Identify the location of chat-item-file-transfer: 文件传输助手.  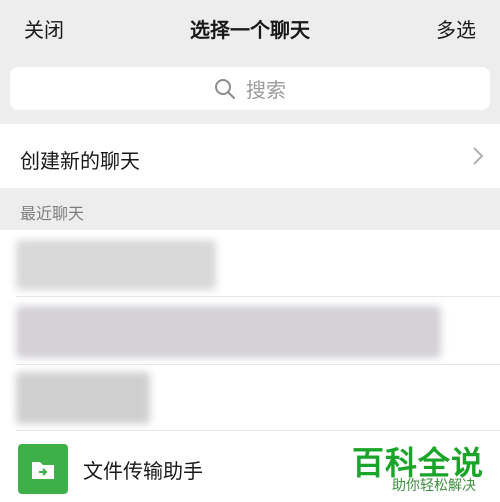
(143, 469).